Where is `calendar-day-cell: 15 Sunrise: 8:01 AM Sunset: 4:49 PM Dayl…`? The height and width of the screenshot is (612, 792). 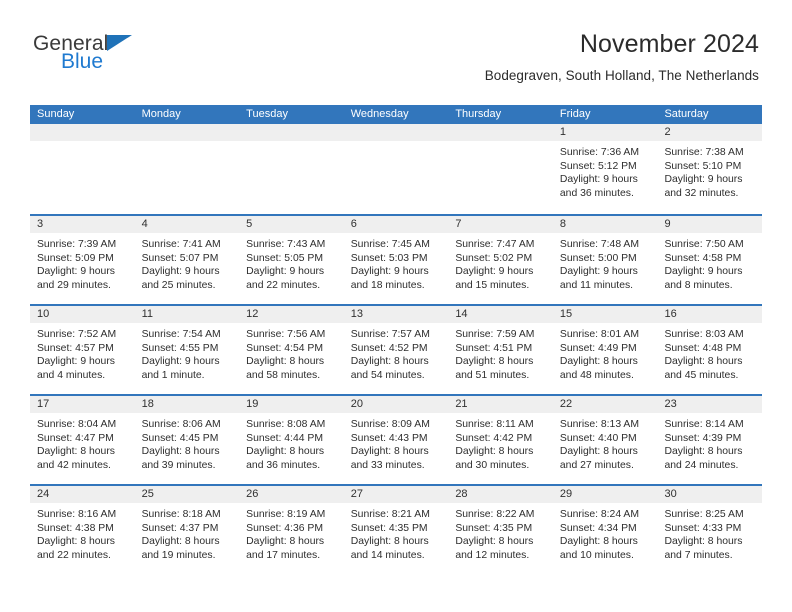 calendar-day-cell: 15 Sunrise: 8:01 AM Sunset: 4:49 PM Dayl… is located at coordinates (605, 350).